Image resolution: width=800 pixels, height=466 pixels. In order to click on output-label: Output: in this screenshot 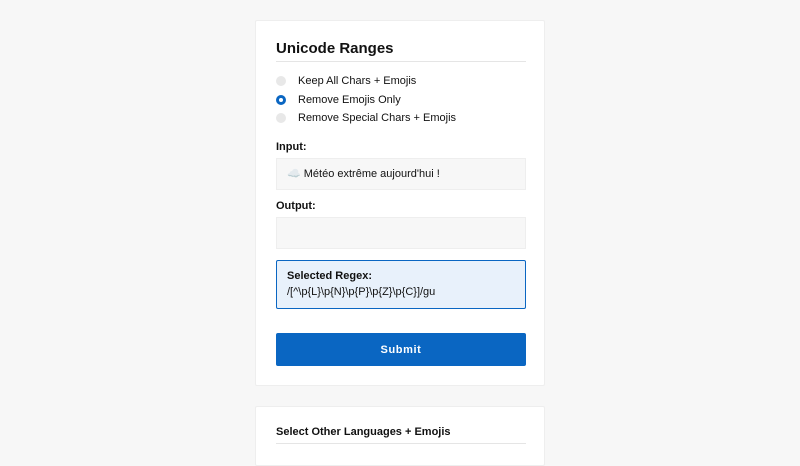, I will do `click(296, 206)`.